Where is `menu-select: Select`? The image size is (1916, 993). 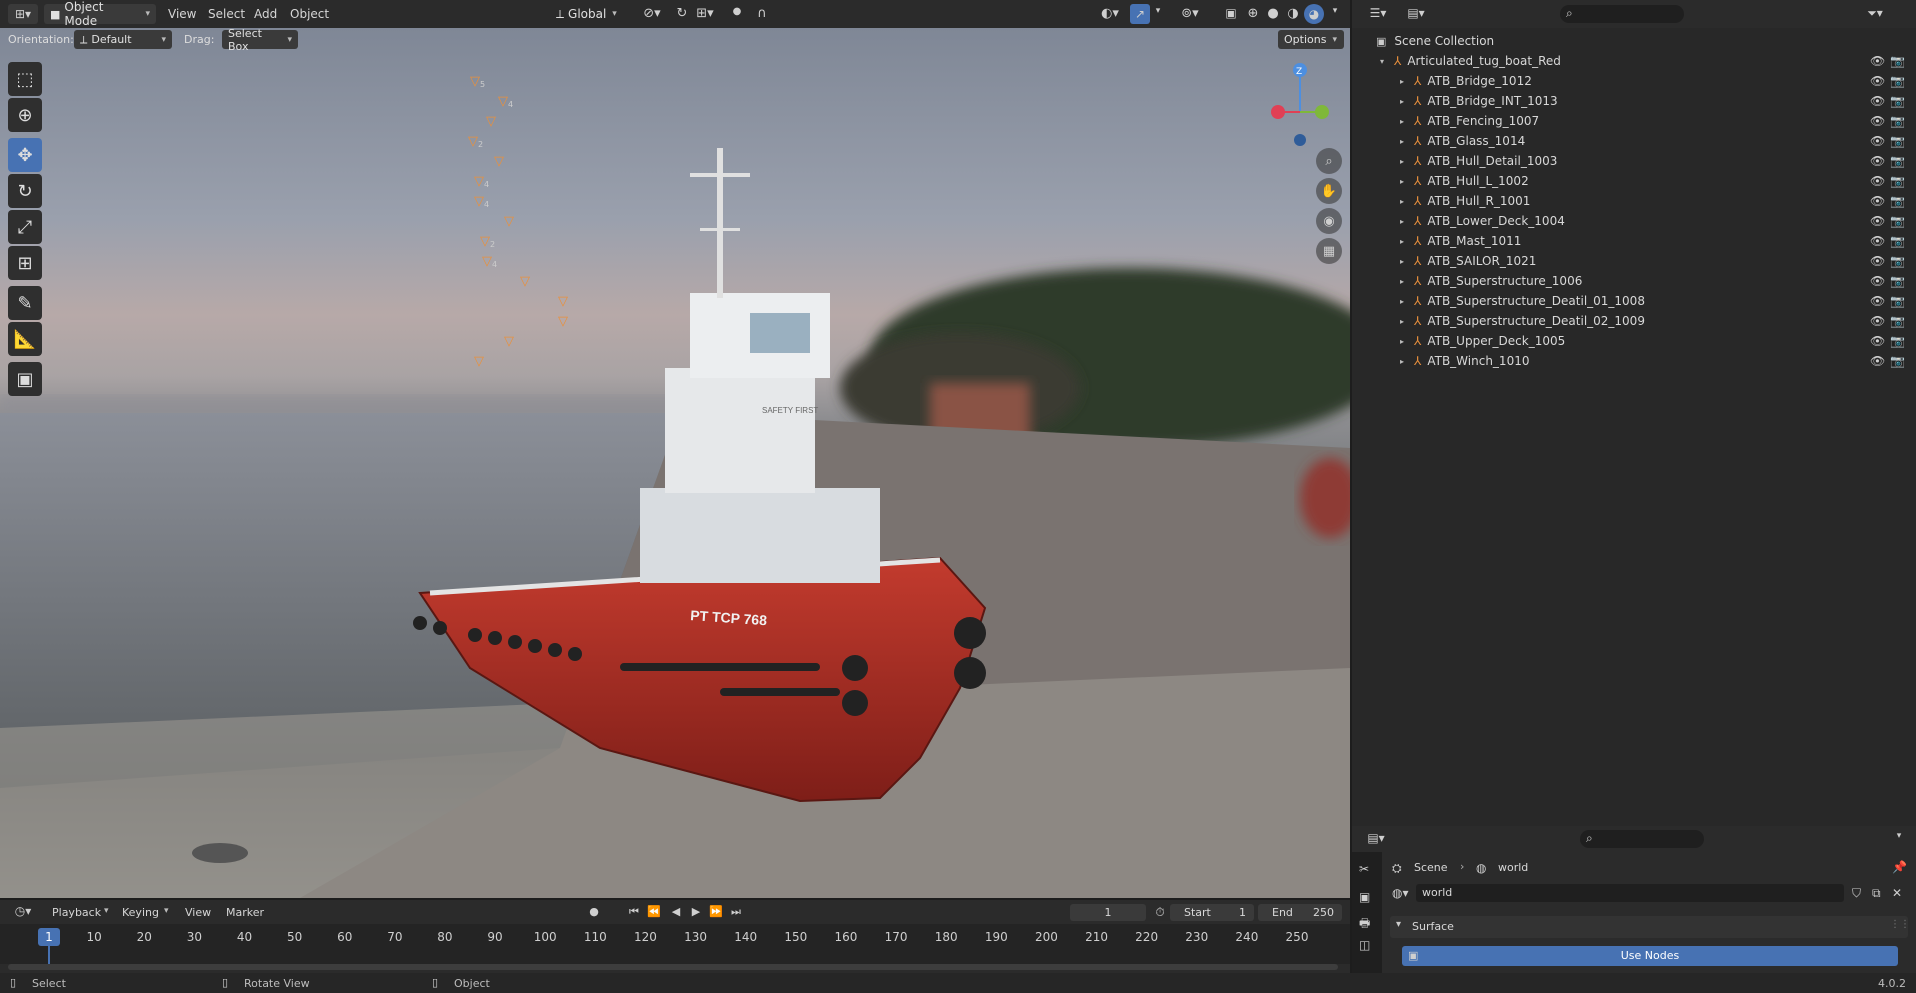
menu-select: Select is located at coordinates (226, 14).